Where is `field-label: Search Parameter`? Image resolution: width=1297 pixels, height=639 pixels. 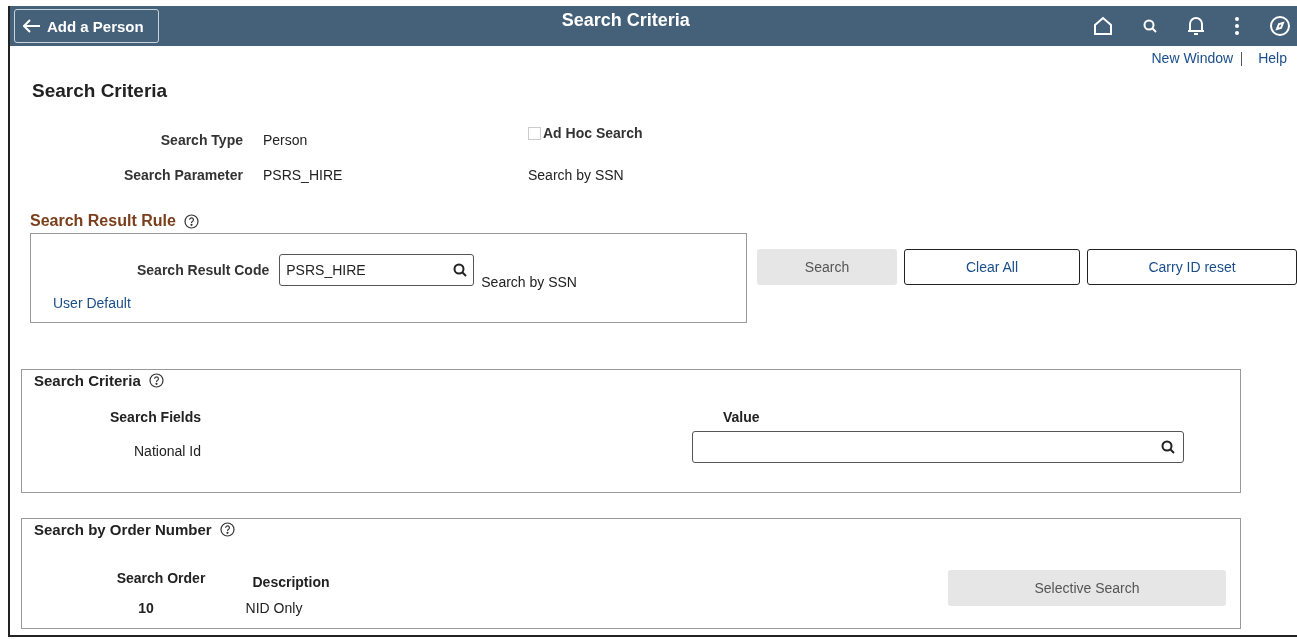 field-label: Search Parameter is located at coordinates (182, 175).